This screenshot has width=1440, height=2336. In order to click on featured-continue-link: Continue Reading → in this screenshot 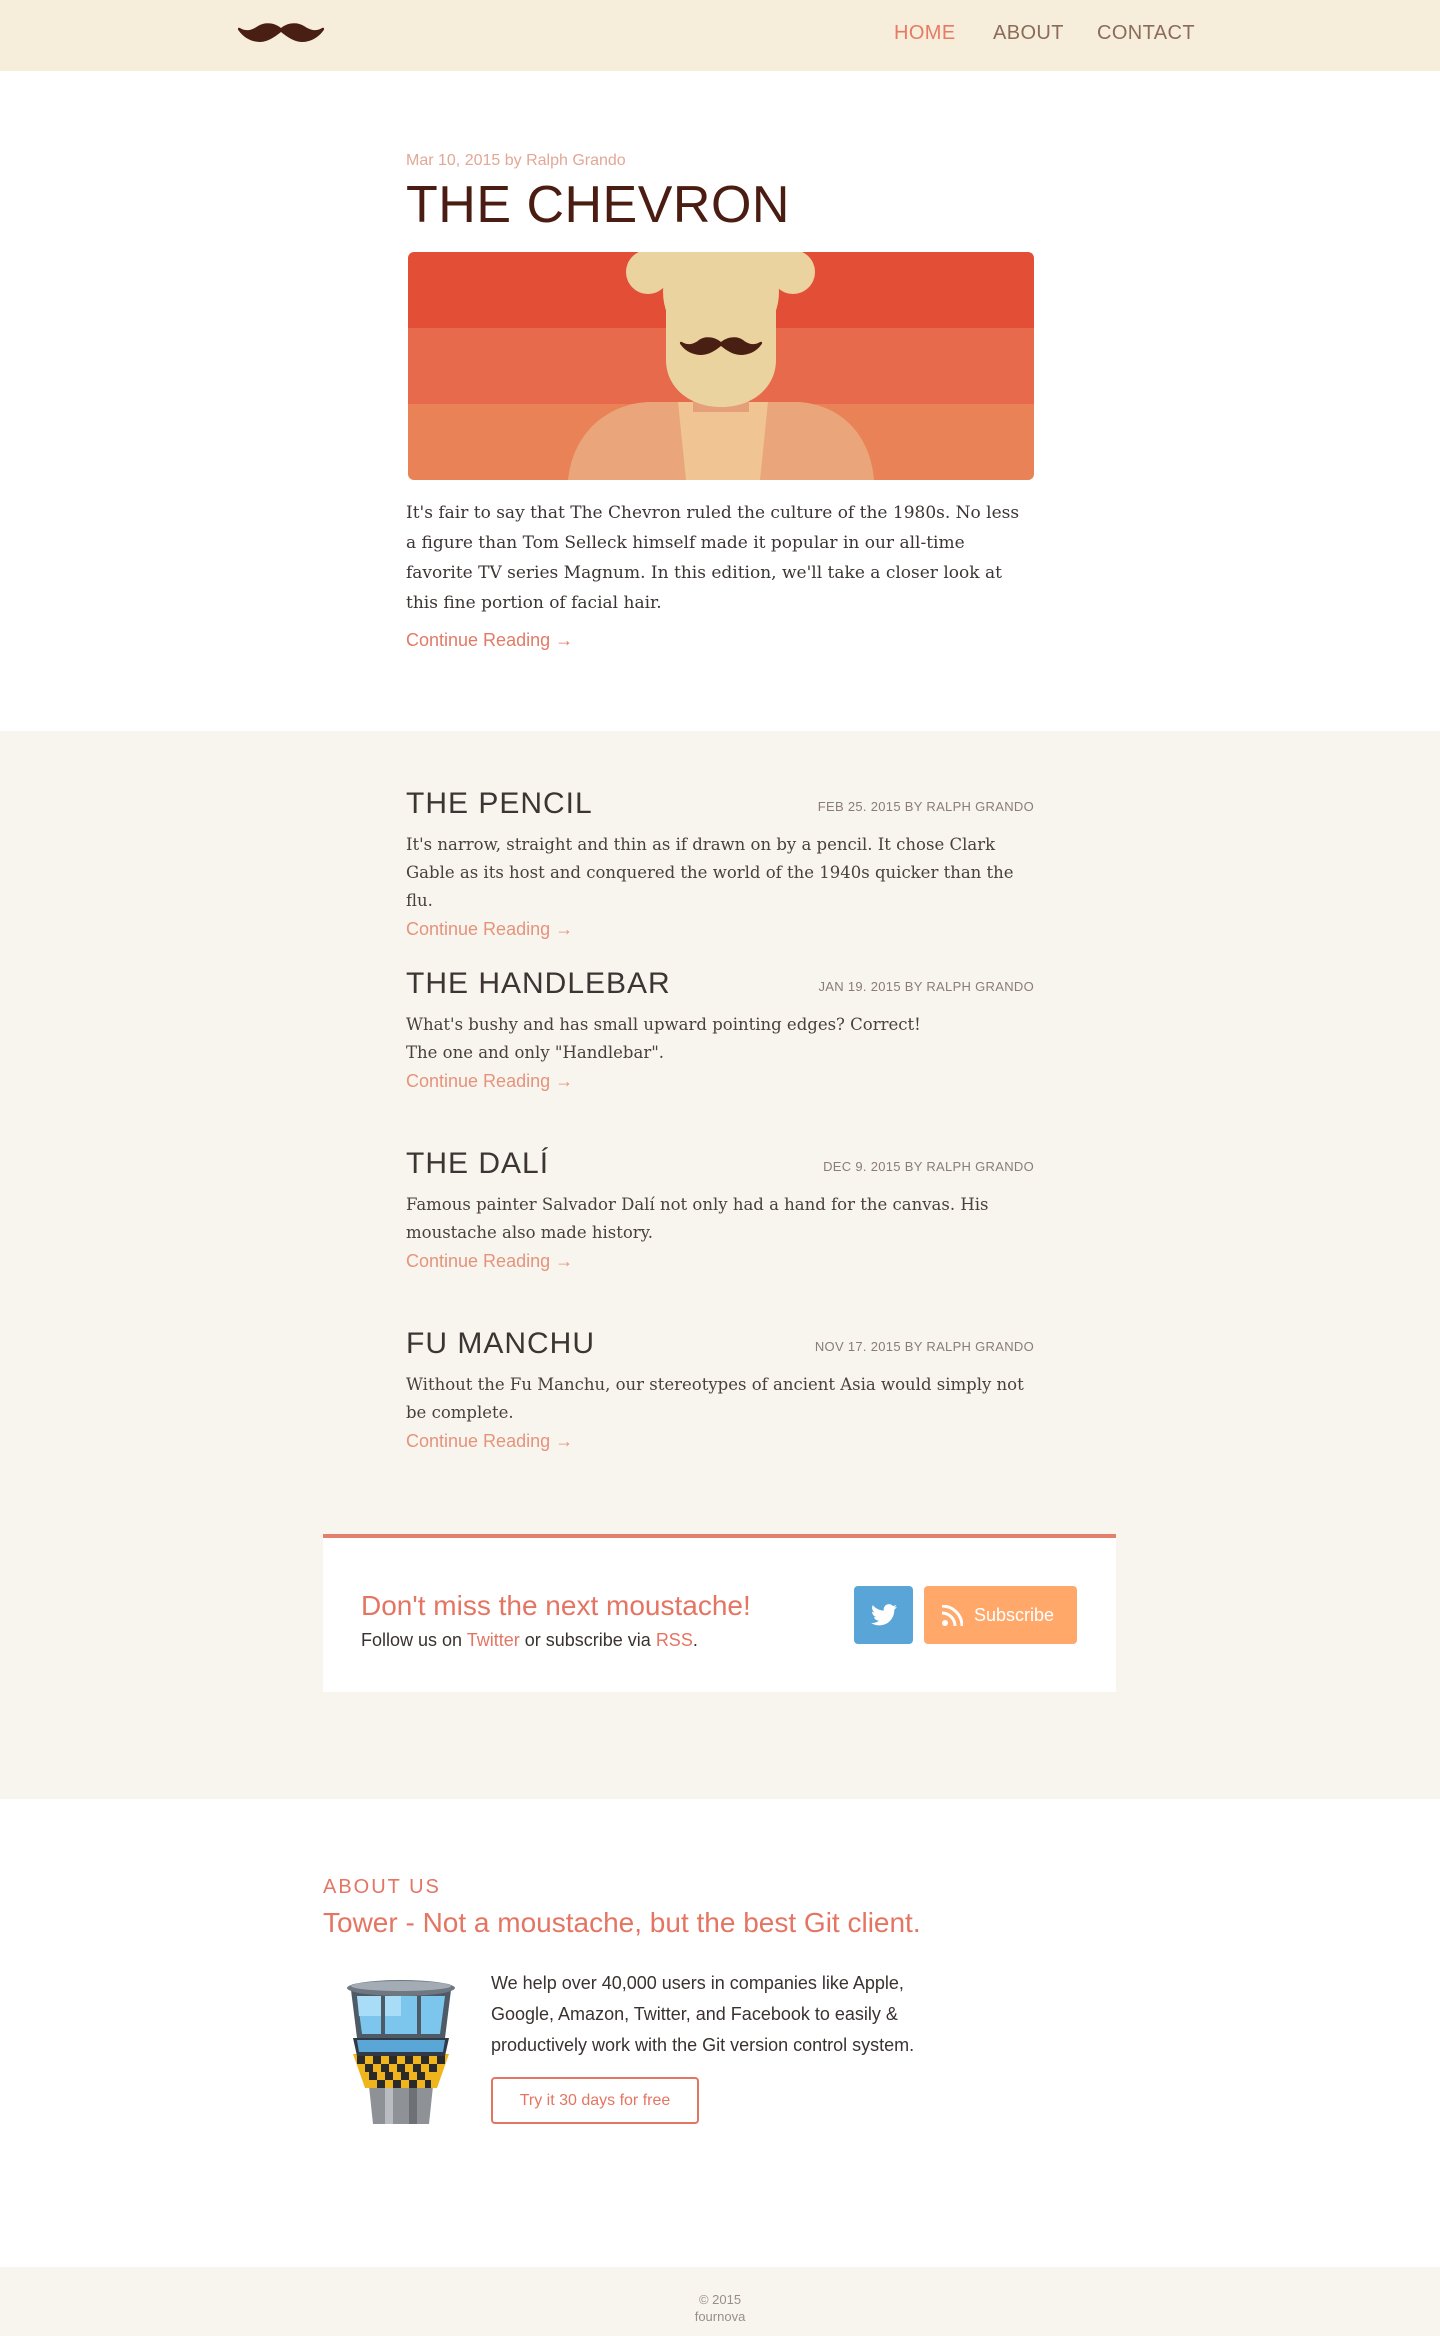, I will do `click(489, 640)`.